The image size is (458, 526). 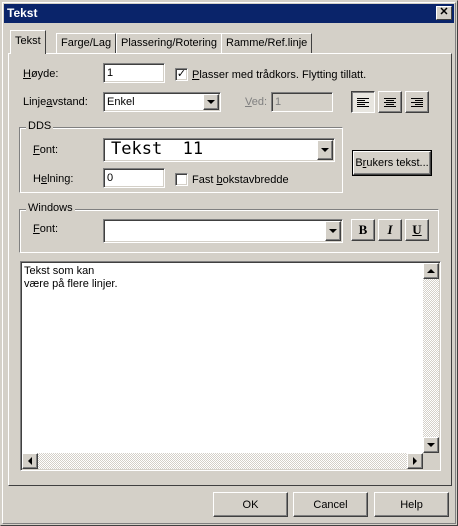 I want to click on scroll-down-button, so click(x=431, y=445).